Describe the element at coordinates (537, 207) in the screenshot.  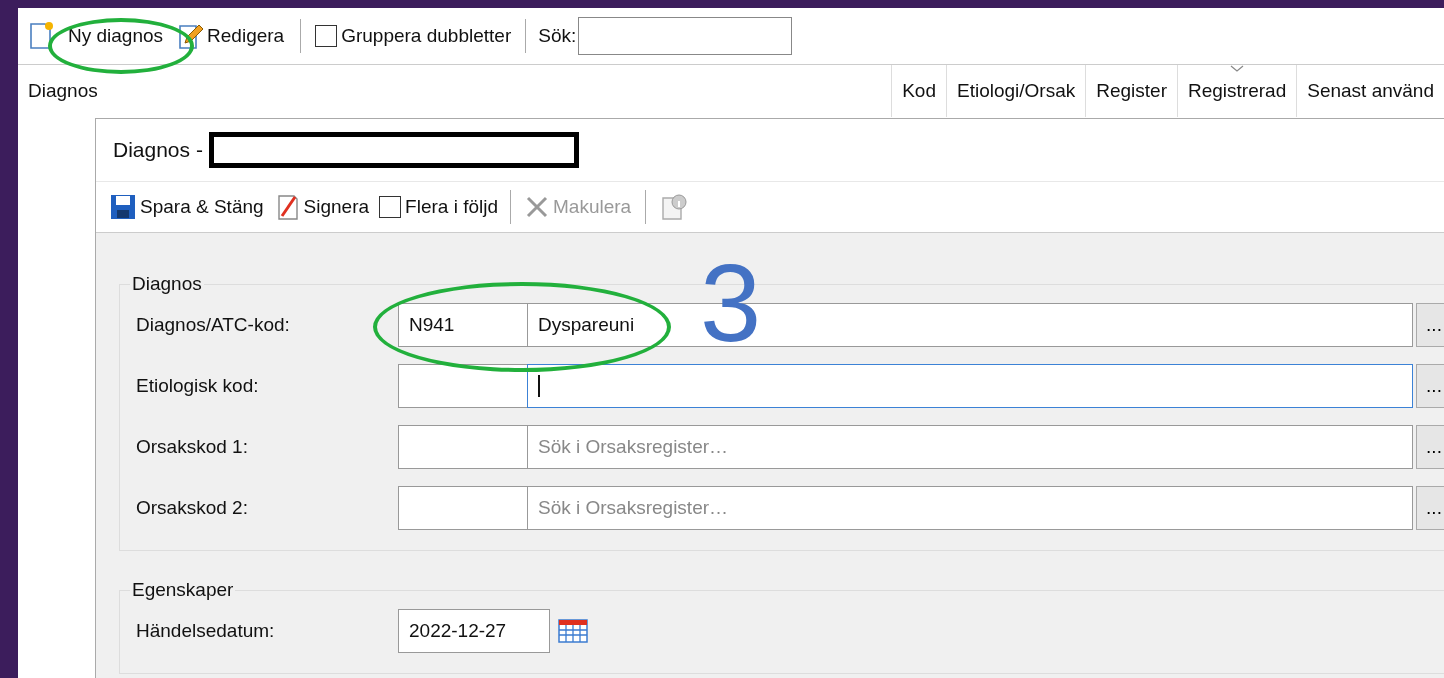
I see `cross-icon` at that location.